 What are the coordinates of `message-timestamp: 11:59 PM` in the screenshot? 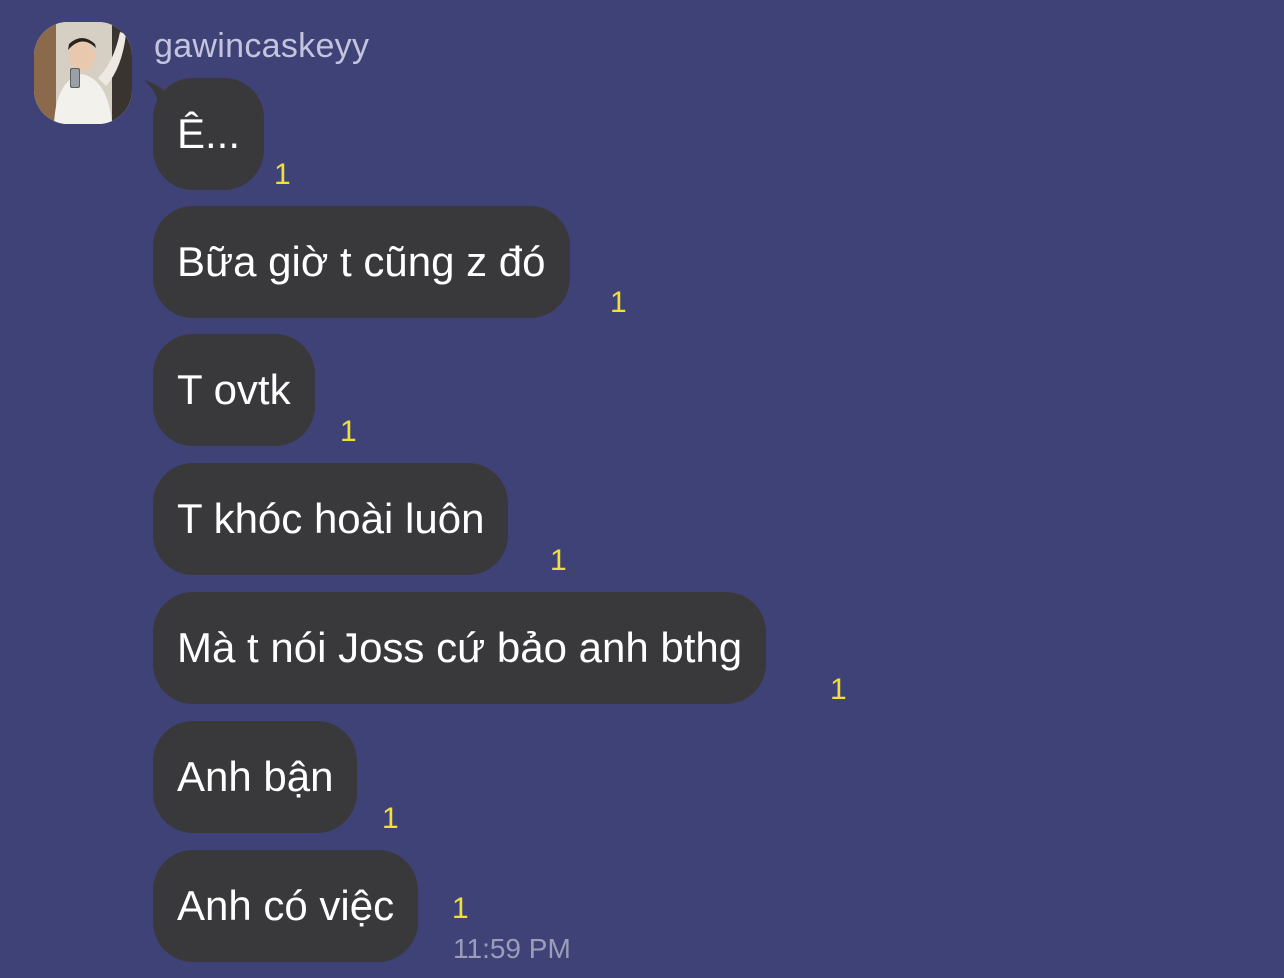 It's located at (512, 948).